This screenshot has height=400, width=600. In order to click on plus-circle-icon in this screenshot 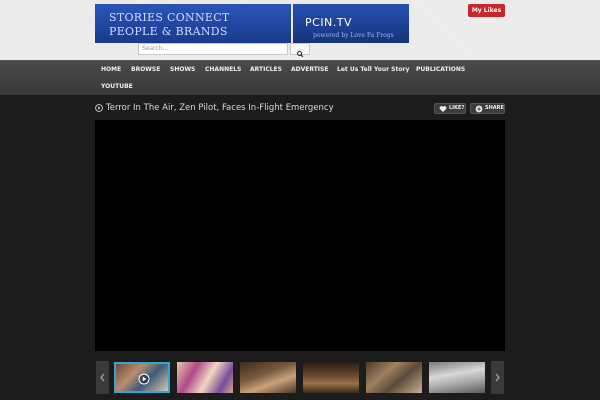, I will do `click(479, 109)`.